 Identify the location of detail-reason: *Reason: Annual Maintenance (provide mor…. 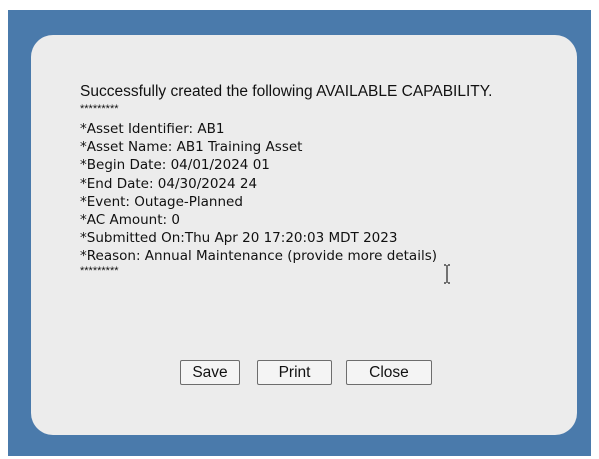
(258, 256).